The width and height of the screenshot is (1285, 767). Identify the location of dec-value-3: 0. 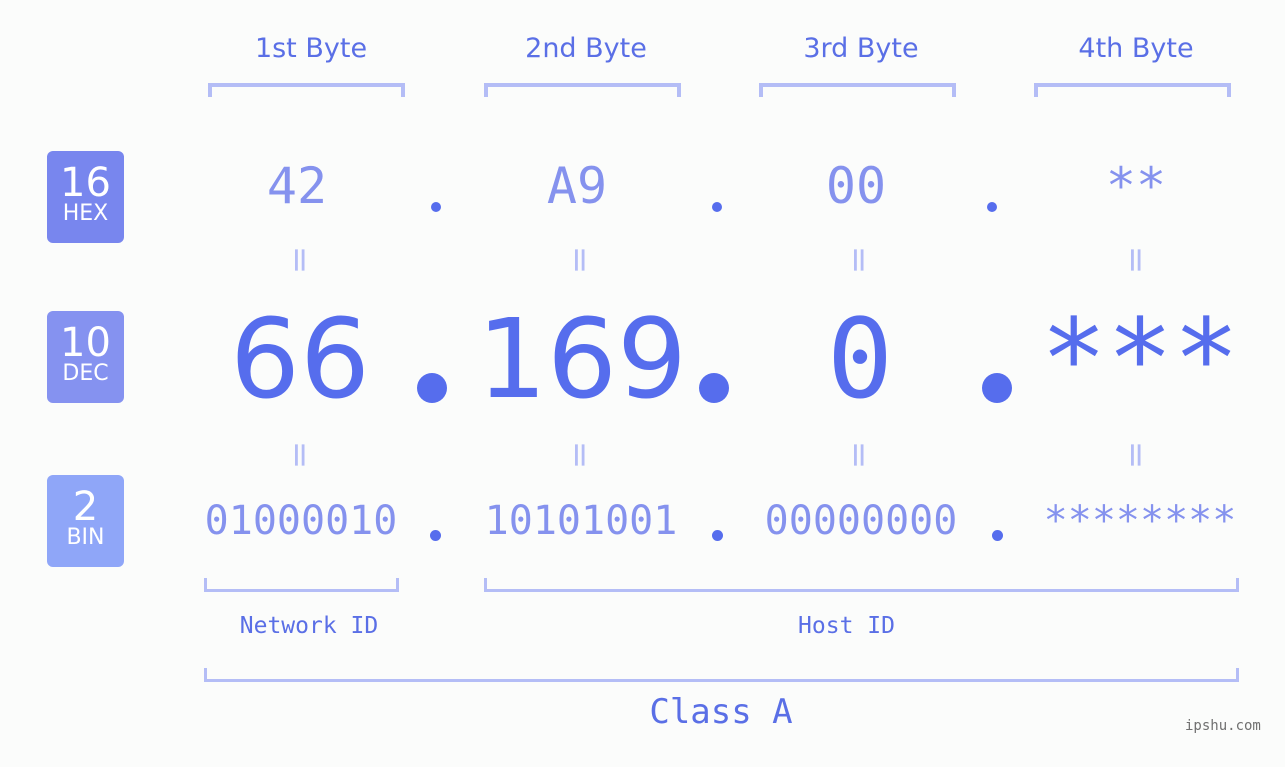
(860, 359).